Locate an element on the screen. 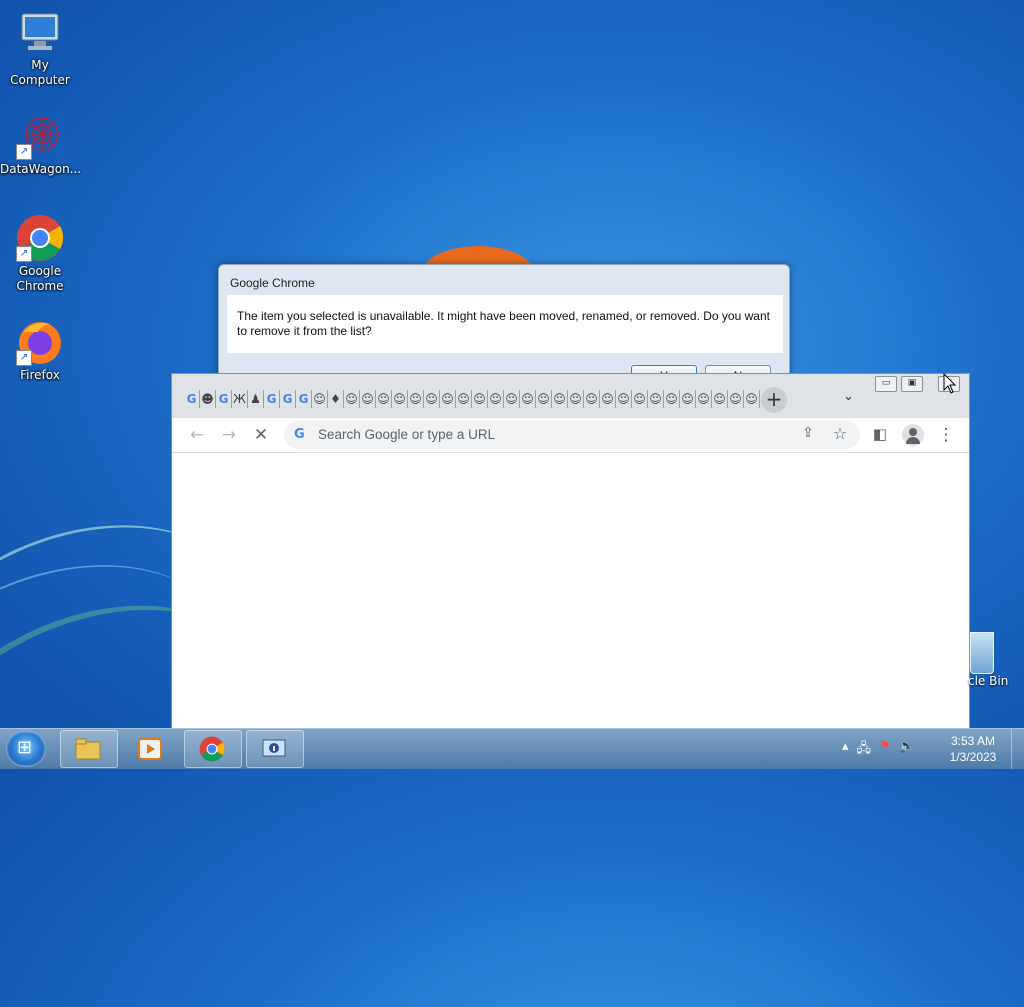 This screenshot has width=1024, height=1007. desktop-icon-my-computer: My Computer is located at coordinates (40, 48).